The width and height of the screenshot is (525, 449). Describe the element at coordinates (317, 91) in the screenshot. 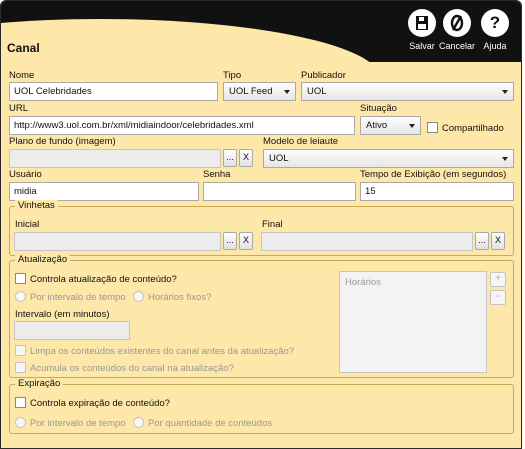

I see `publicador-value: UOL` at that location.